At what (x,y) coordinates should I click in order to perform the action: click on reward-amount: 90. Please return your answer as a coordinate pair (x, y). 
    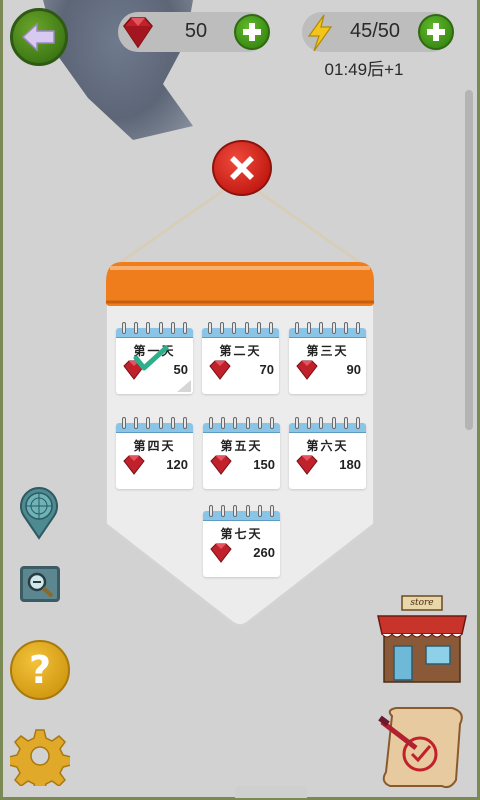
    Looking at the image, I should click on (353, 369).